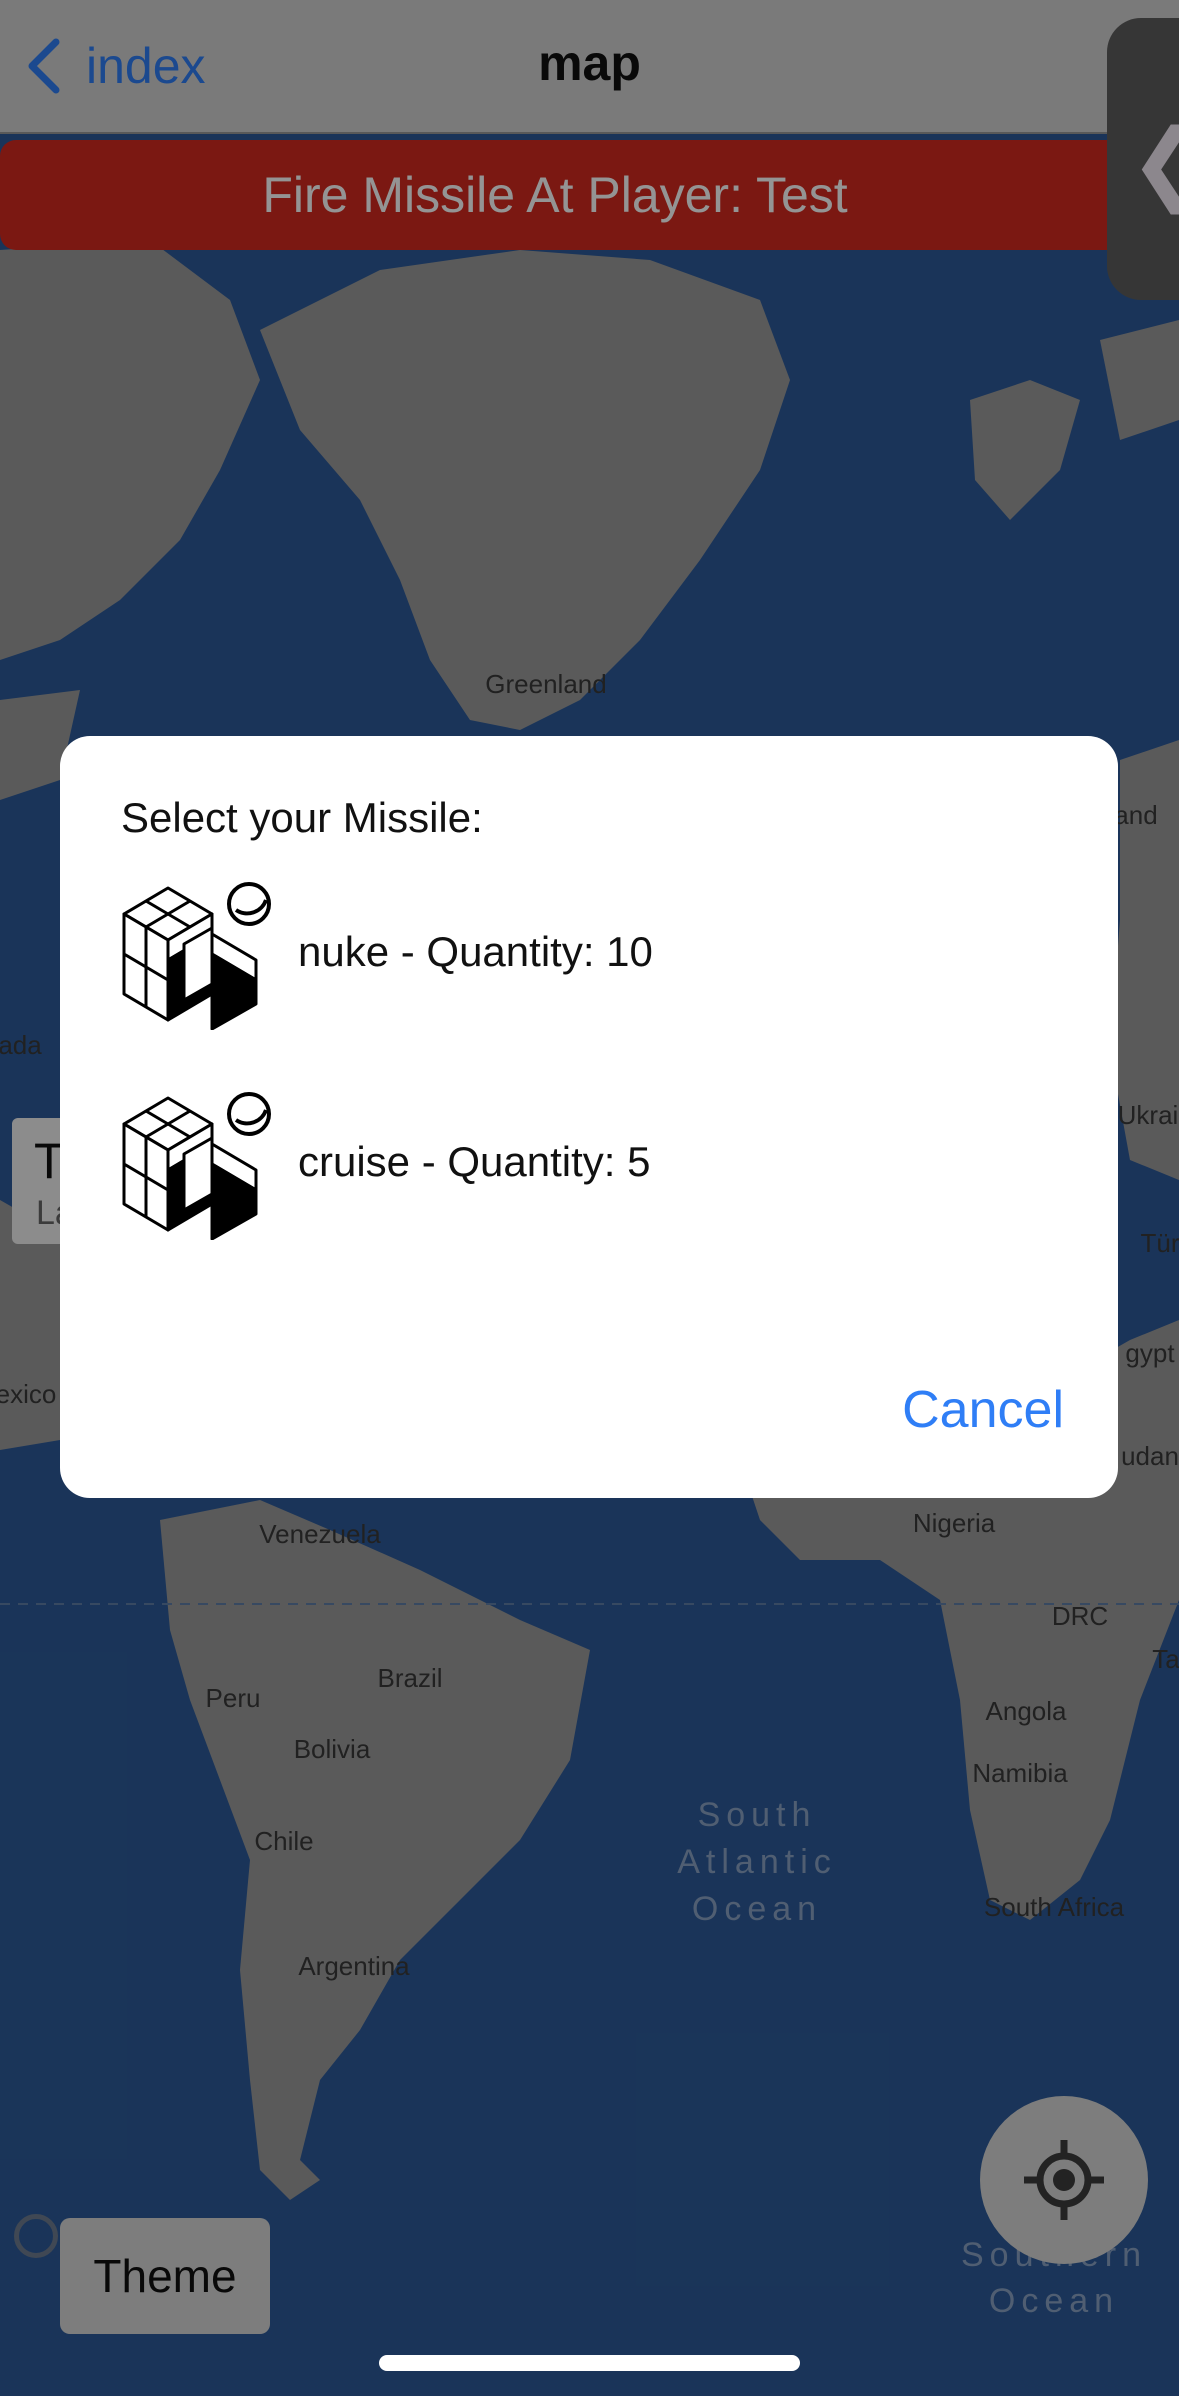 The height and width of the screenshot is (2396, 1179). What do you see at coordinates (589, 2363) in the screenshot?
I see `home-indicator` at bounding box center [589, 2363].